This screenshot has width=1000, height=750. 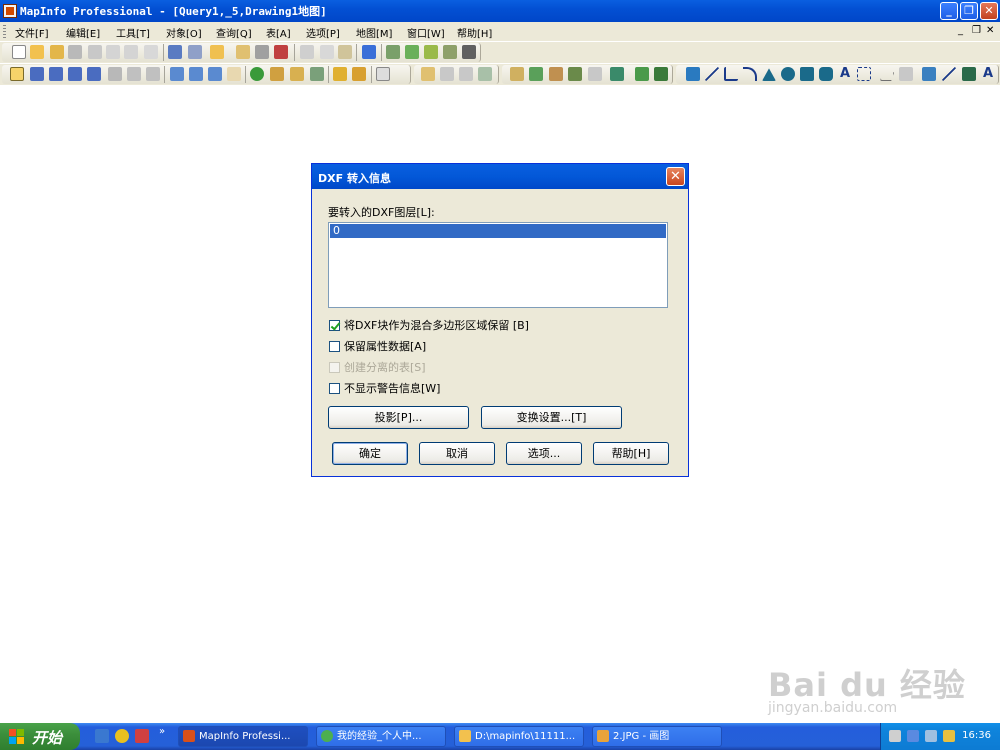 What do you see at coordinates (485, 74) in the screenshot?
I see `query-tool-4-icon` at bounding box center [485, 74].